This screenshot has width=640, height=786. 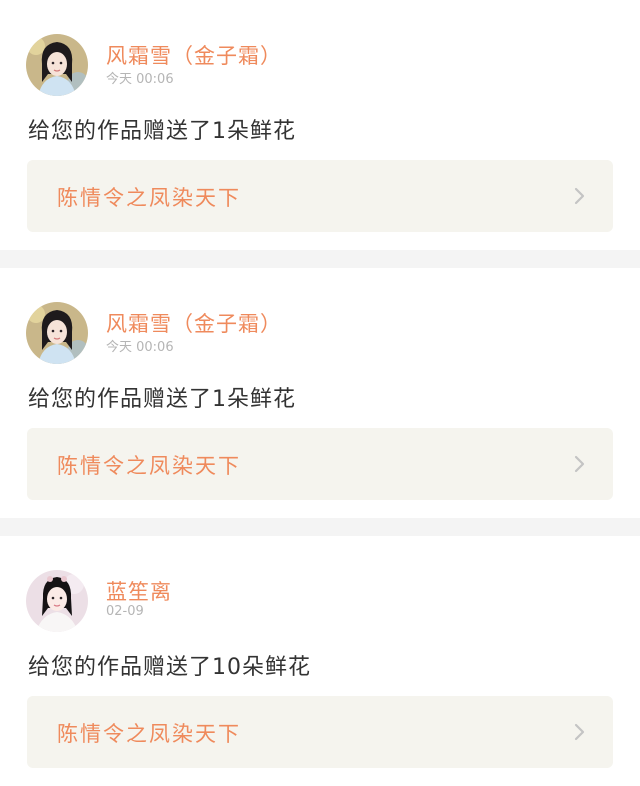 What do you see at coordinates (169, 667) in the screenshot?
I see `gift-message: 给您的作品赠送了10朵鲜花` at bounding box center [169, 667].